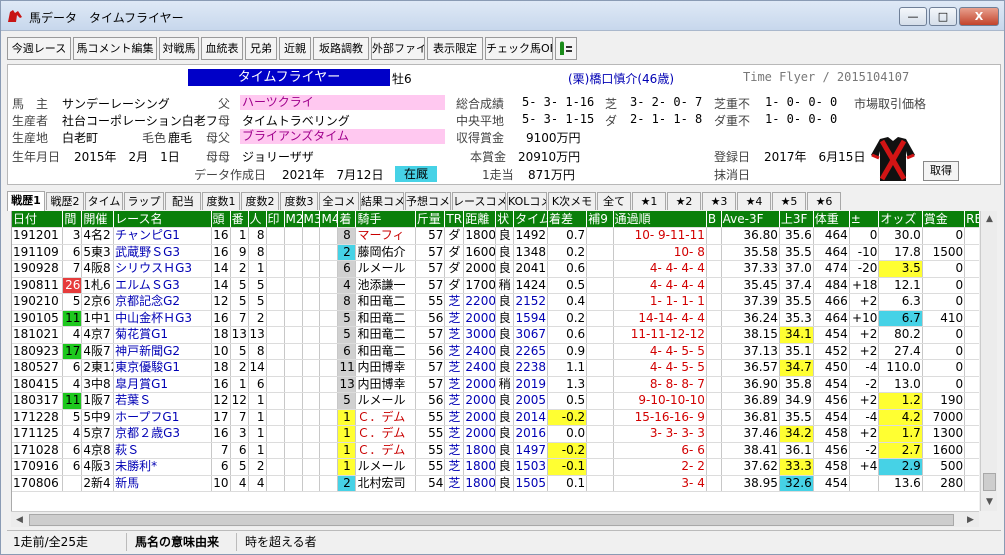 The image size is (1005, 555). I want to click on minimize-button: —, so click(913, 16).